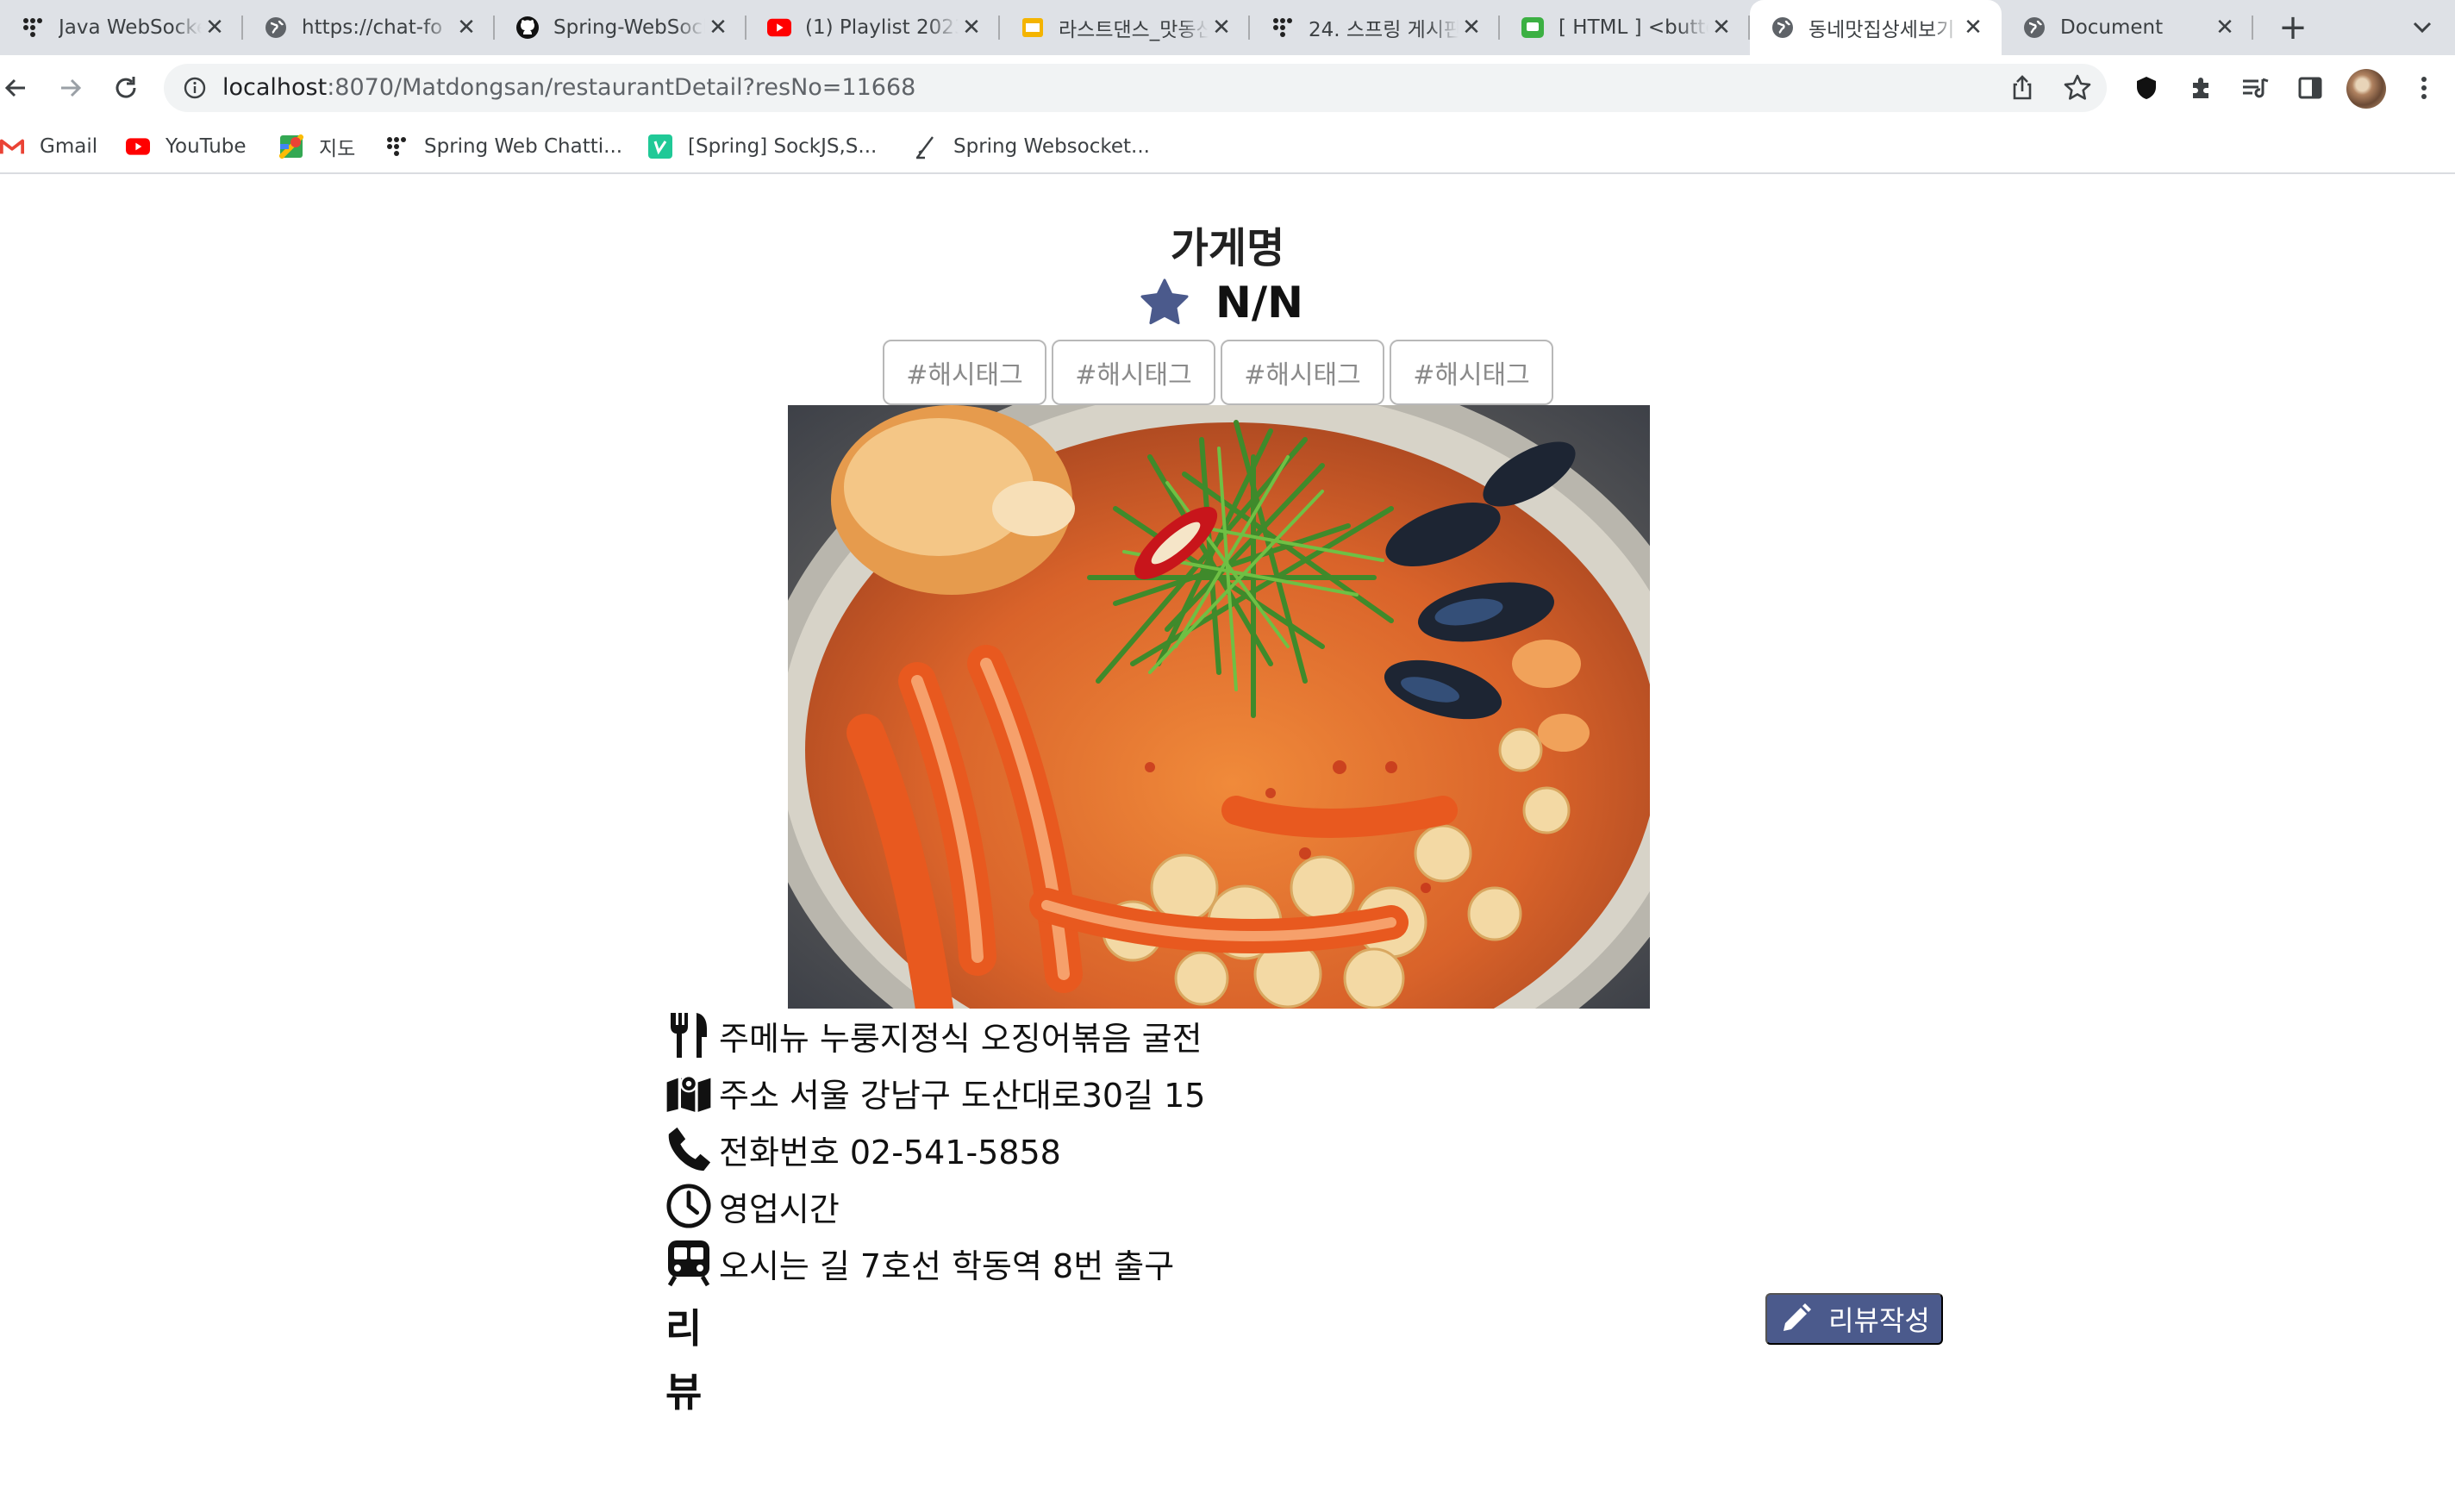 The height and width of the screenshot is (1512, 2455). I want to click on new-tab-button: +, so click(2293, 27).